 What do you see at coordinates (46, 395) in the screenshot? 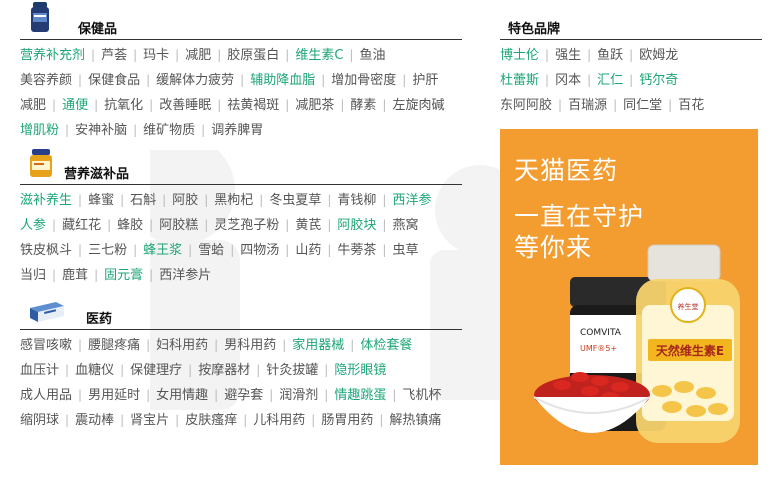
I see `keyword-link: 成人用品` at bounding box center [46, 395].